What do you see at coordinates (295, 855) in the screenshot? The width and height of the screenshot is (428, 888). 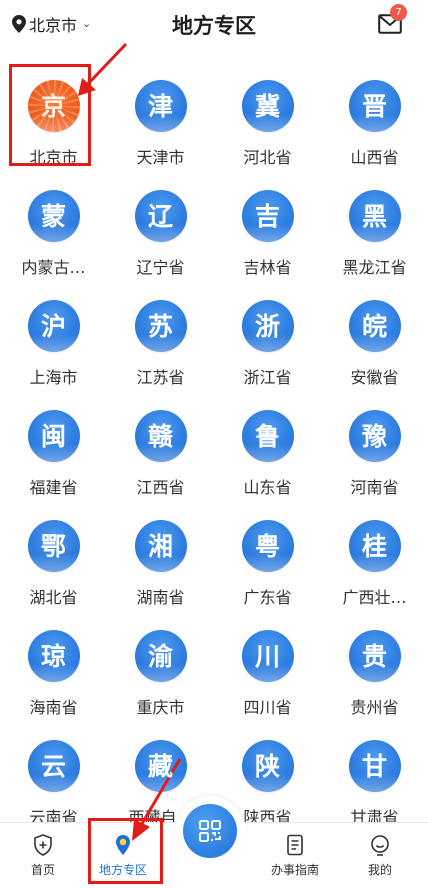 I see `nav-guide: 办事指南` at bounding box center [295, 855].